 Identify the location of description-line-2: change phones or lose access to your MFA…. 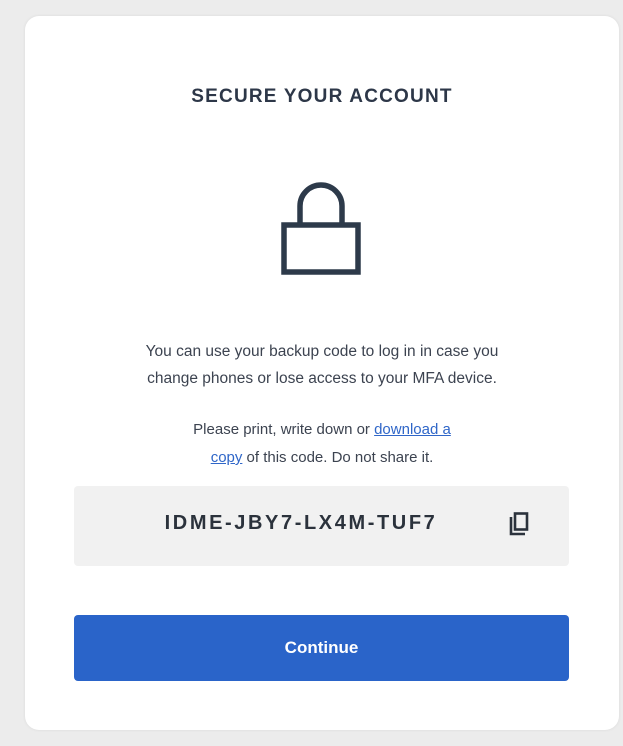
(322, 378).